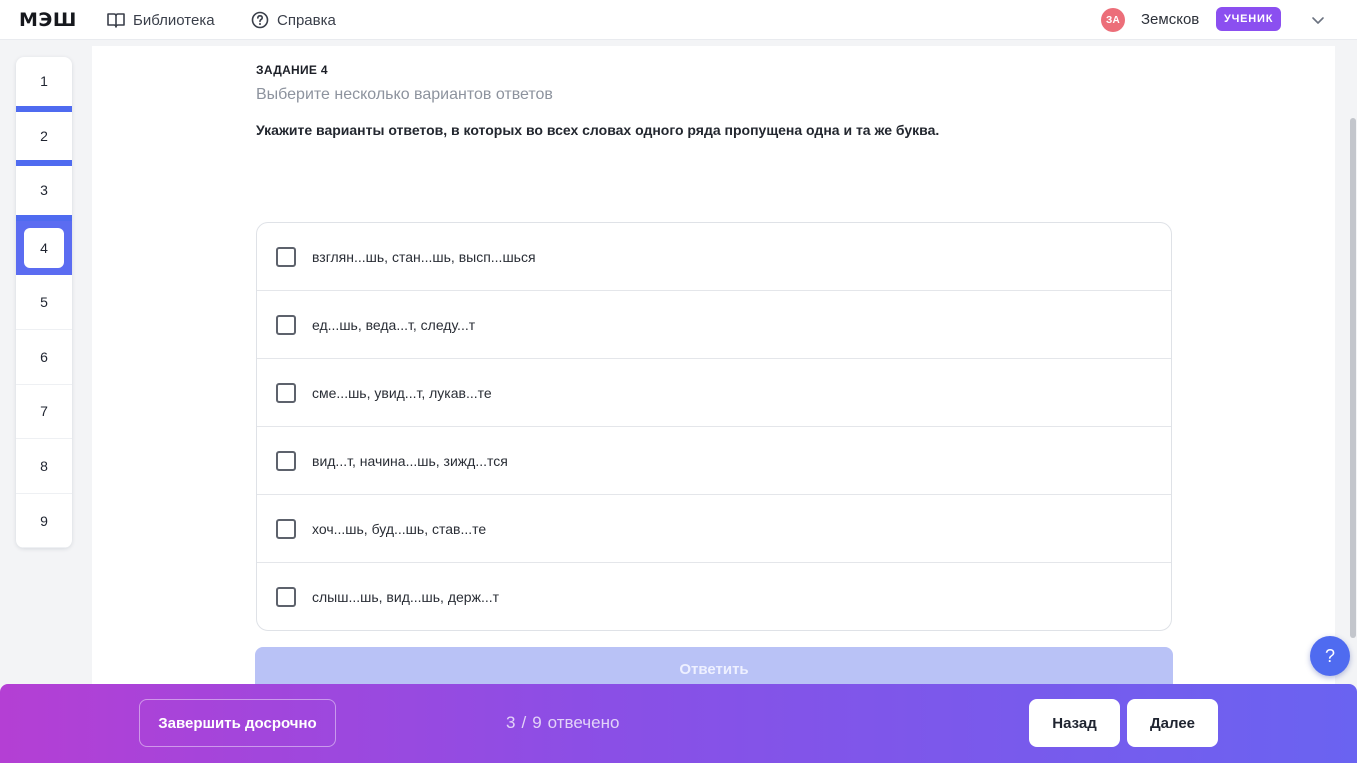 Image resolution: width=1357 pixels, height=763 pixels. I want to click on question-nav-item-9: 9, so click(44, 521).